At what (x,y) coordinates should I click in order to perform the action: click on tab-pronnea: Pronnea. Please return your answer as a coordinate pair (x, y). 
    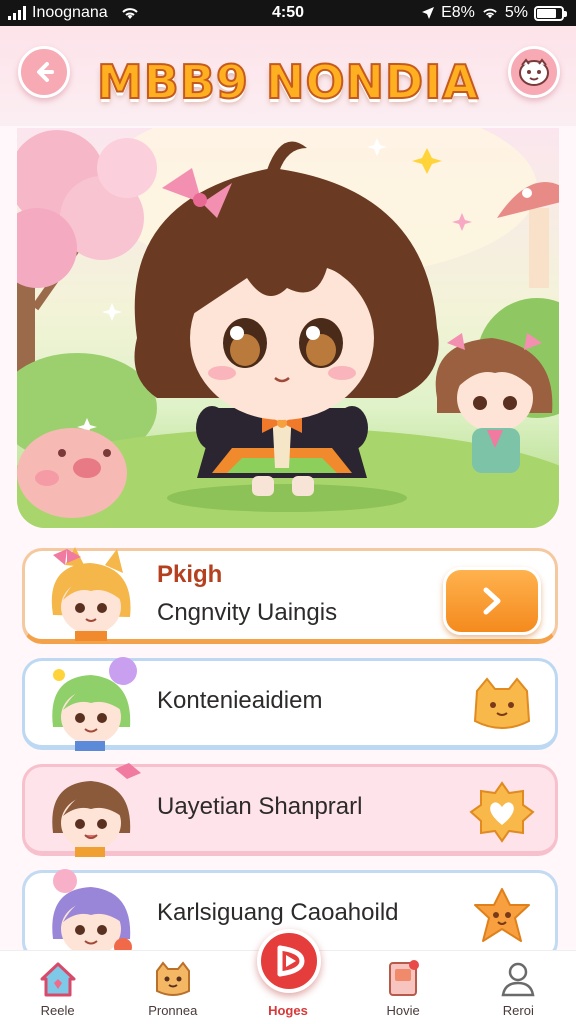
    Looking at the image, I should click on (173, 987).